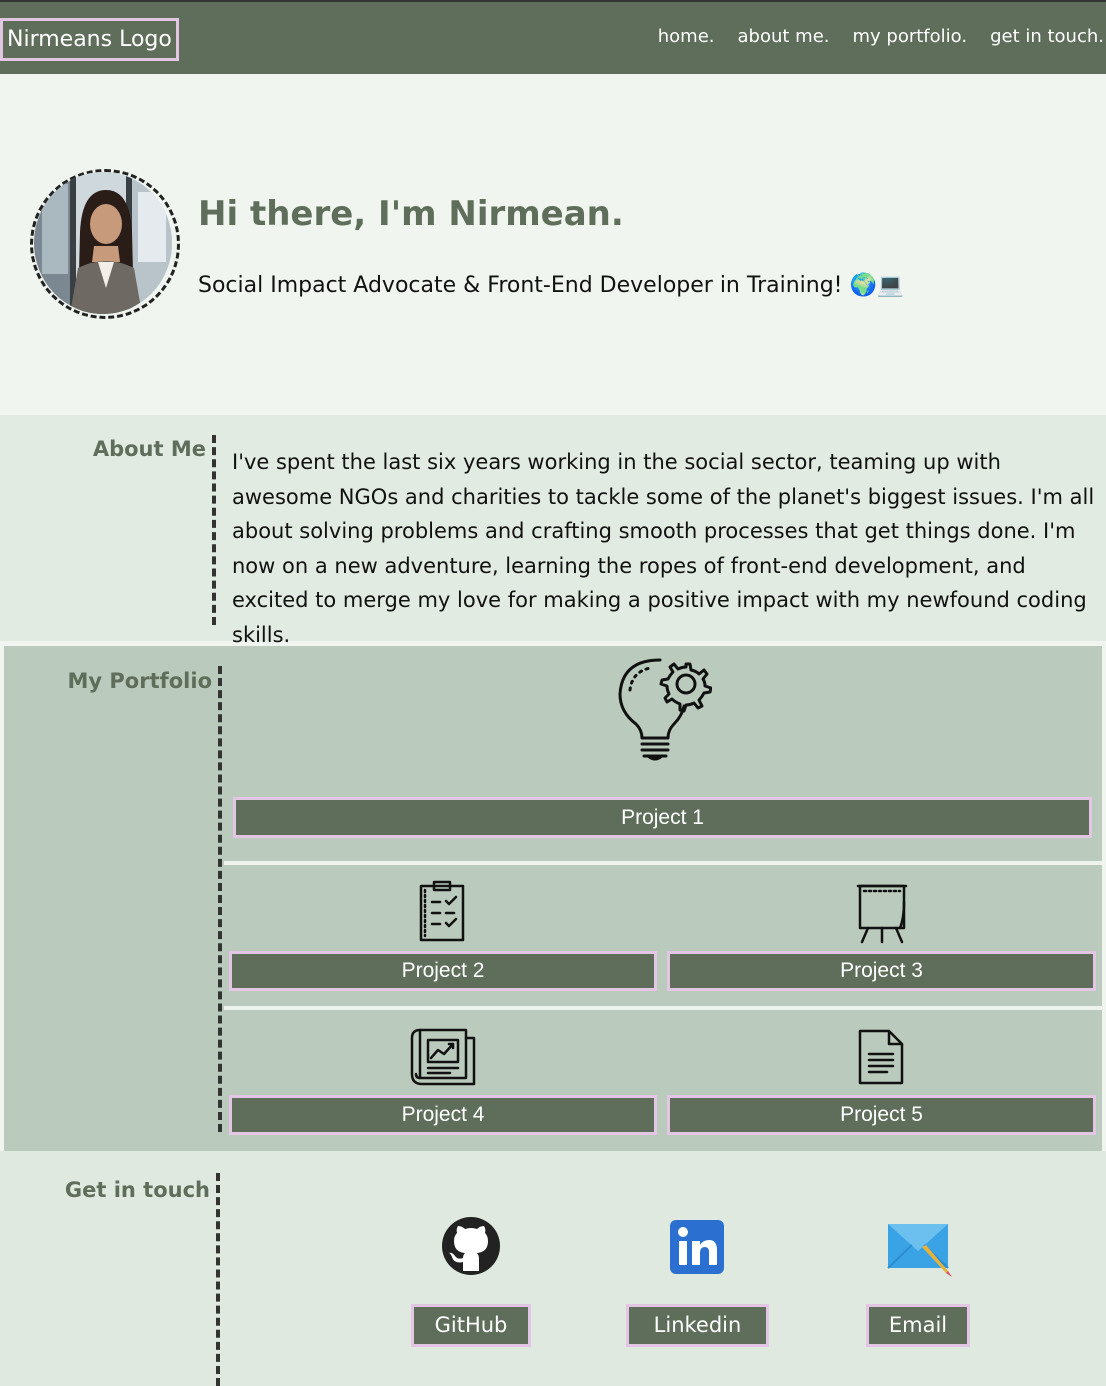 The height and width of the screenshot is (1386, 1106). I want to click on nav-link-contact: get in touch., so click(1047, 36).